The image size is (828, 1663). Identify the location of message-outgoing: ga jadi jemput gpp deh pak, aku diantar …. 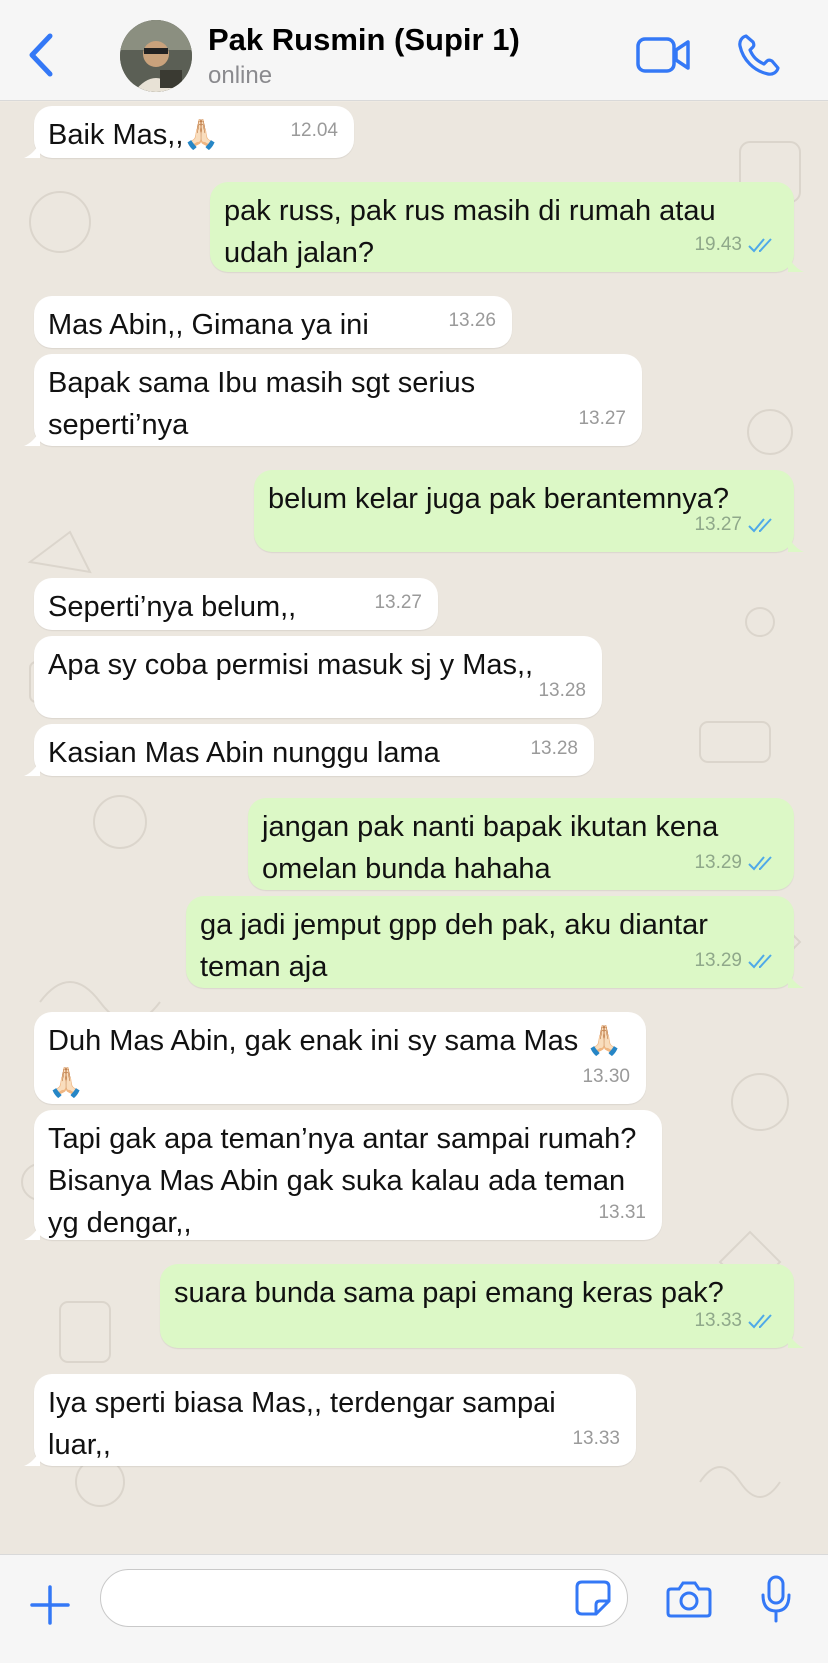
(495, 942).